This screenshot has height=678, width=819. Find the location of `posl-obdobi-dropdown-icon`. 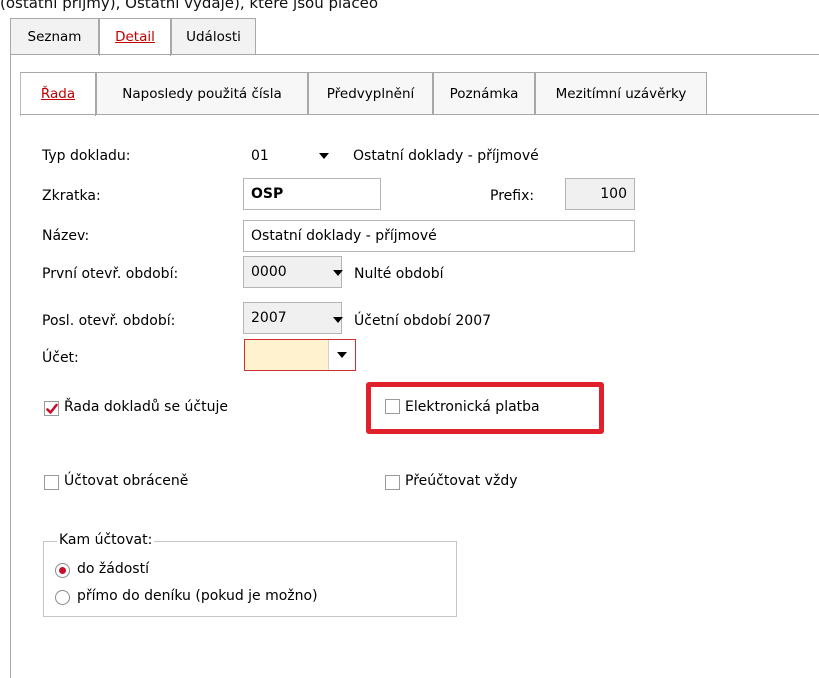

posl-obdobi-dropdown-icon is located at coordinates (338, 320).